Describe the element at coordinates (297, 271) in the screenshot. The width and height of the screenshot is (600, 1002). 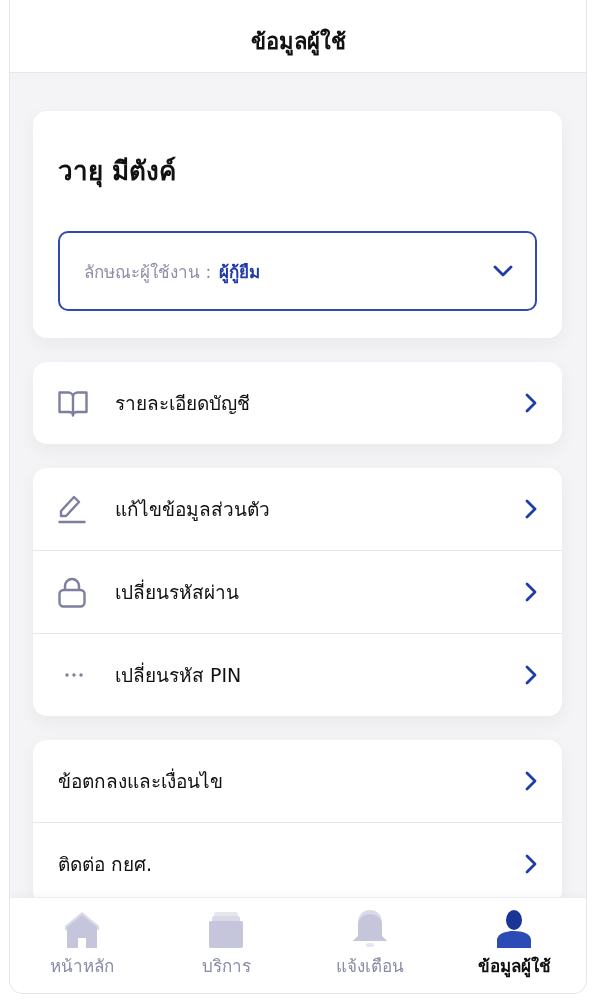
I see `user-type-dropdown: ลักษณะผู้ใช้งาน : ผู้กู้ยืม` at that location.